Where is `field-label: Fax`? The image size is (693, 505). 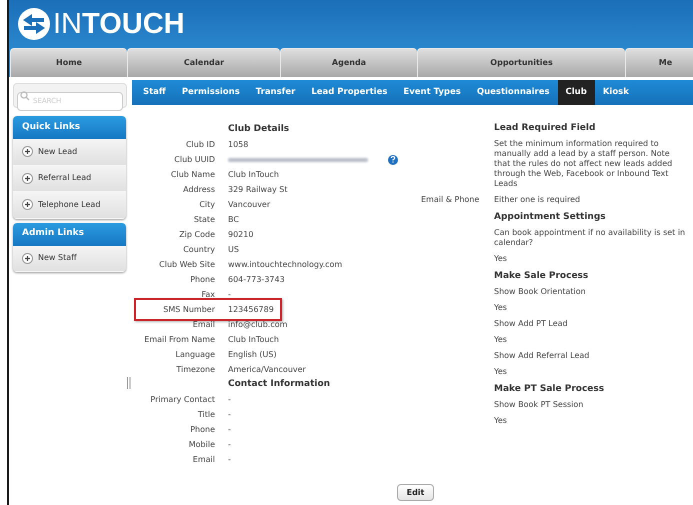
field-label: Fax is located at coordinates (207, 295).